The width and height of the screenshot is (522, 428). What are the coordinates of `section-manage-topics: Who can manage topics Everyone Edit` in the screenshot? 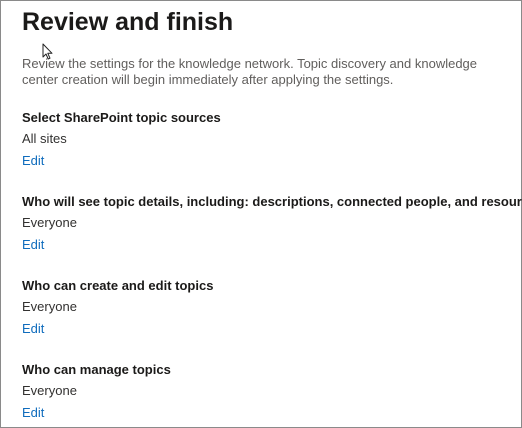 It's located at (267, 391).